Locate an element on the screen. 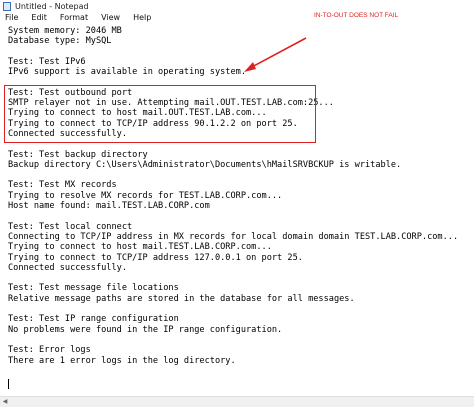 Image resolution: width=474 pixels, height=407 pixels. arrow-head-icon is located at coordinates (250, 67).